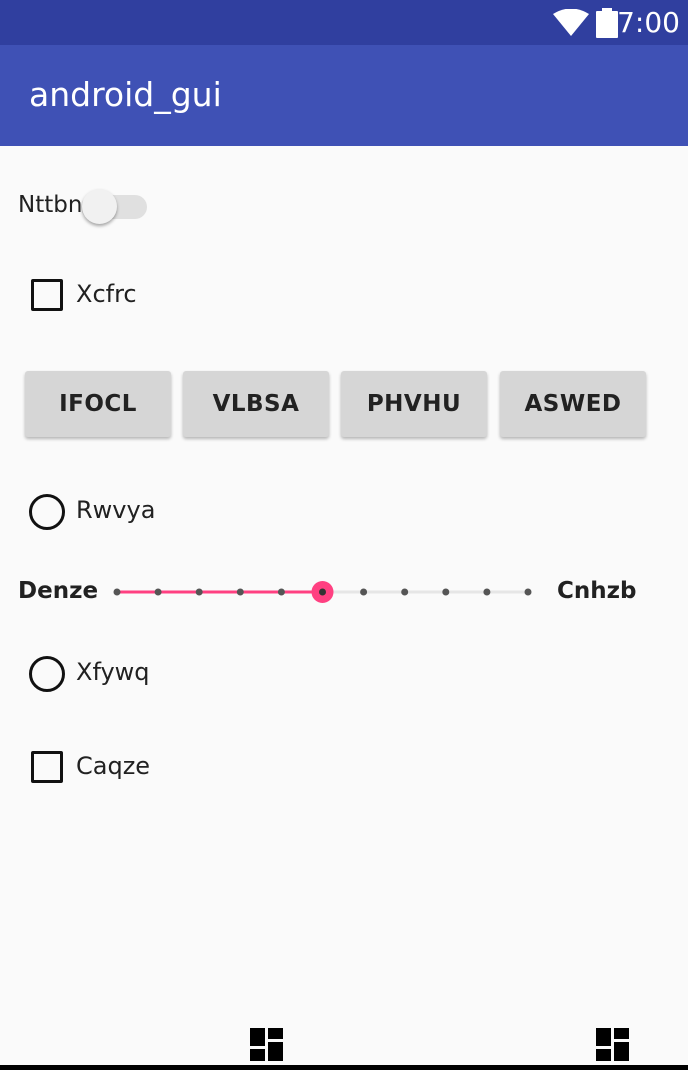  What do you see at coordinates (106, 294) in the screenshot?
I see `checkbox-label: Xcfrc` at bounding box center [106, 294].